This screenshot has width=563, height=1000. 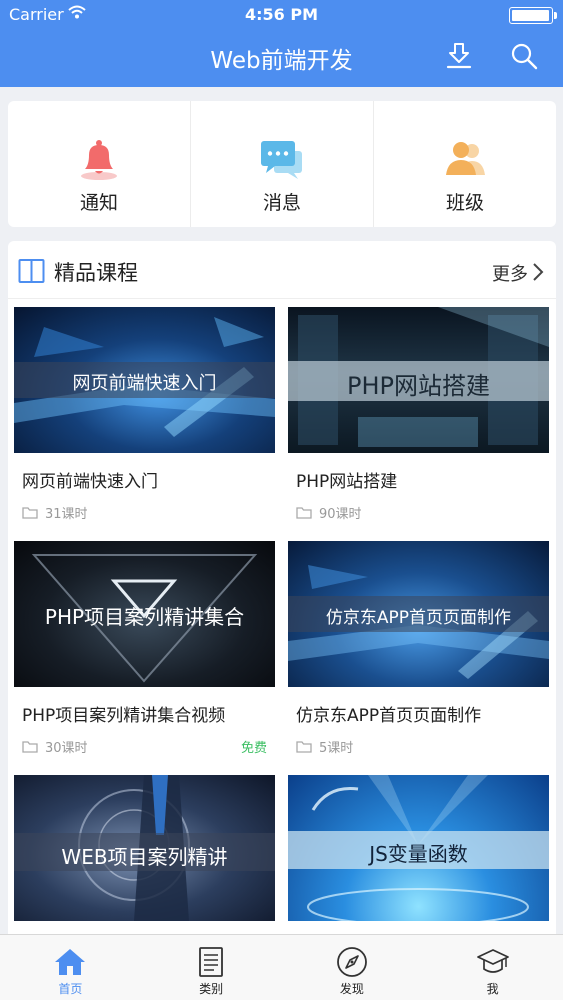 What do you see at coordinates (211, 962) in the screenshot?
I see `list-icon` at bounding box center [211, 962].